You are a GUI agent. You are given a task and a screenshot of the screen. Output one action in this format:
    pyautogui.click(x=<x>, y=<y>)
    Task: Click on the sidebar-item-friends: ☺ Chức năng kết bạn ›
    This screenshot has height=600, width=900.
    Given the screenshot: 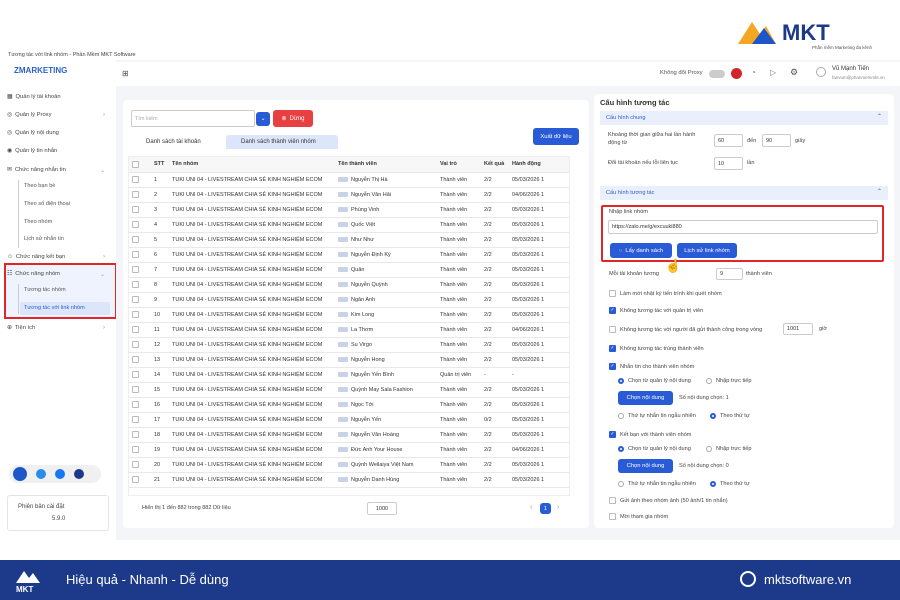 What is the action you would take?
    pyautogui.click(x=57, y=257)
    